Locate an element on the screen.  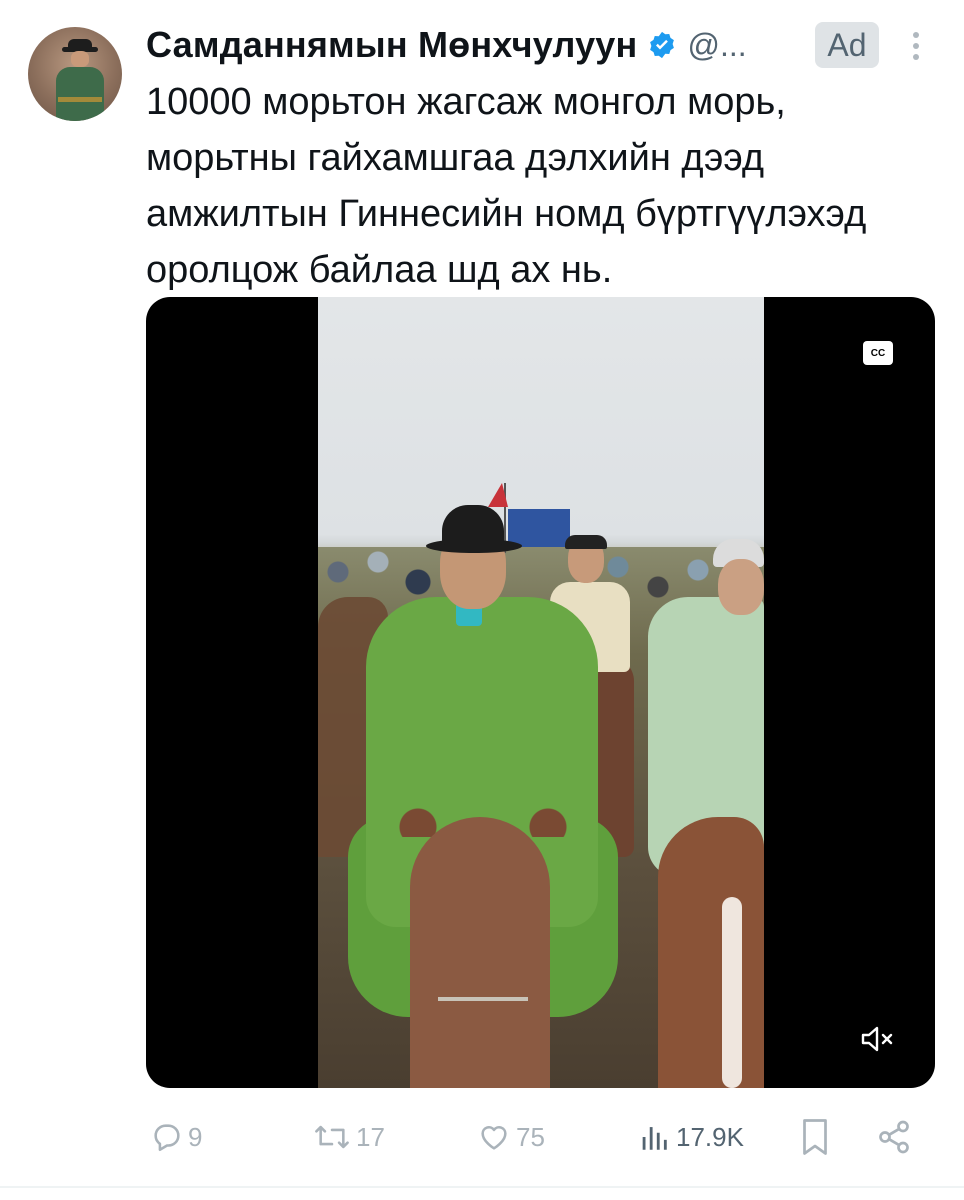
bookmark-icon is located at coordinates (815, 1137).